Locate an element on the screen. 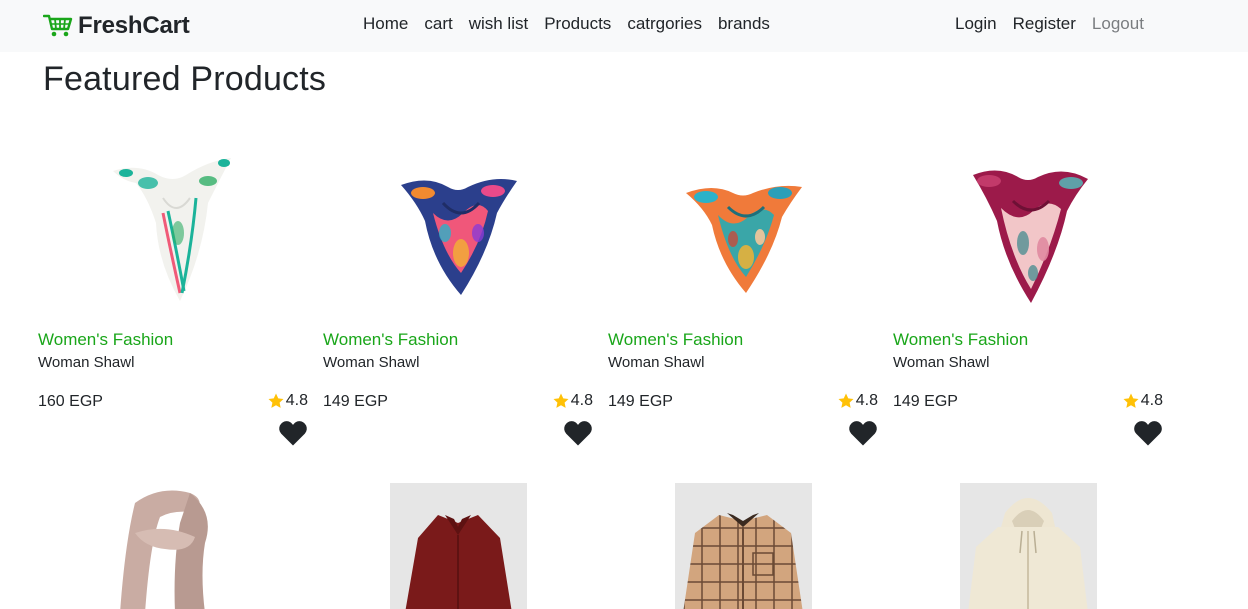 The image size is (1248, 609). nav-products: Products is located at coordinates (577, 24).